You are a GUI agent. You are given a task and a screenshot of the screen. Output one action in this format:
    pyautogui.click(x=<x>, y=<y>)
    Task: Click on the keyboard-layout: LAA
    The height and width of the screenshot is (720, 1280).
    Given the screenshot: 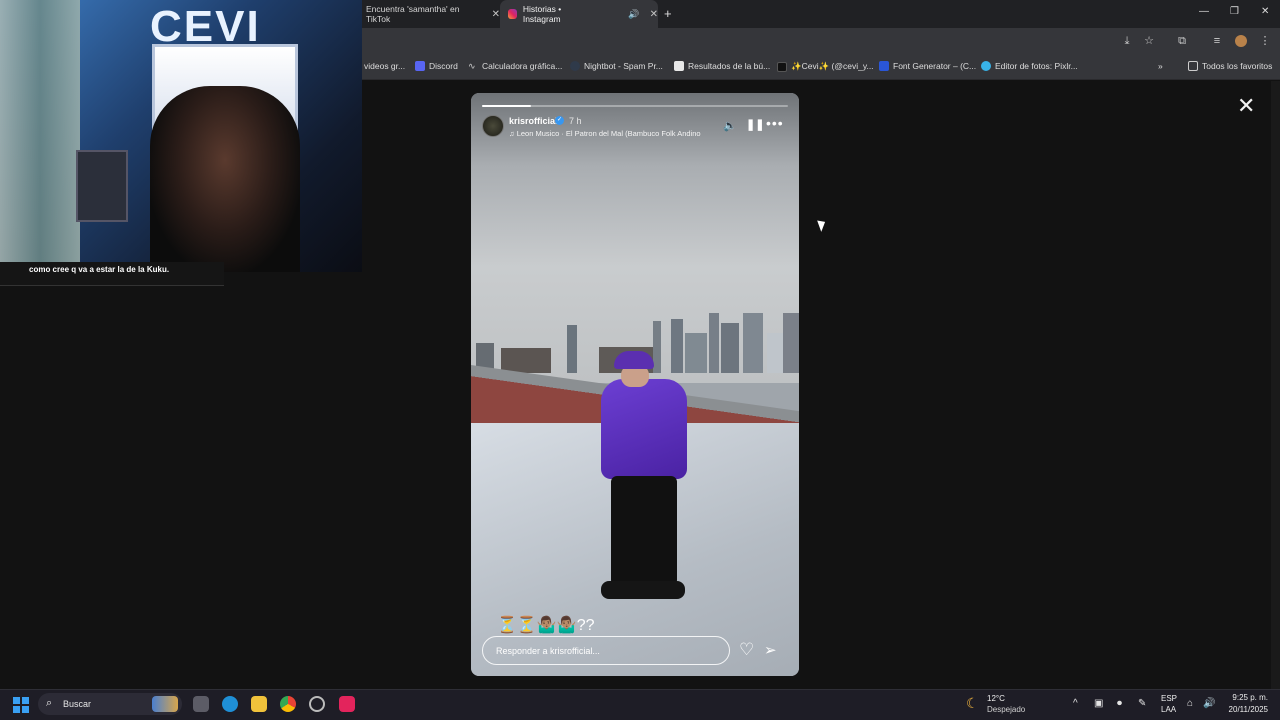 What is the action you would take?
    pyautogui.click(x=1169, y=709)
    